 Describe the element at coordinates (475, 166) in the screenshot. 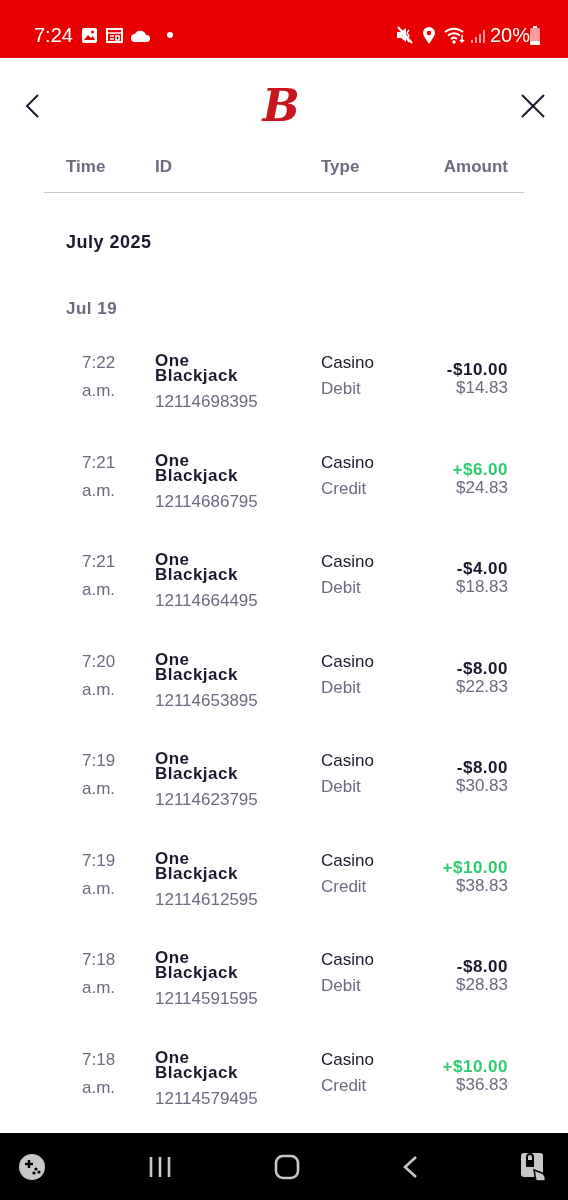

I see `column-header: Amount` at that location.